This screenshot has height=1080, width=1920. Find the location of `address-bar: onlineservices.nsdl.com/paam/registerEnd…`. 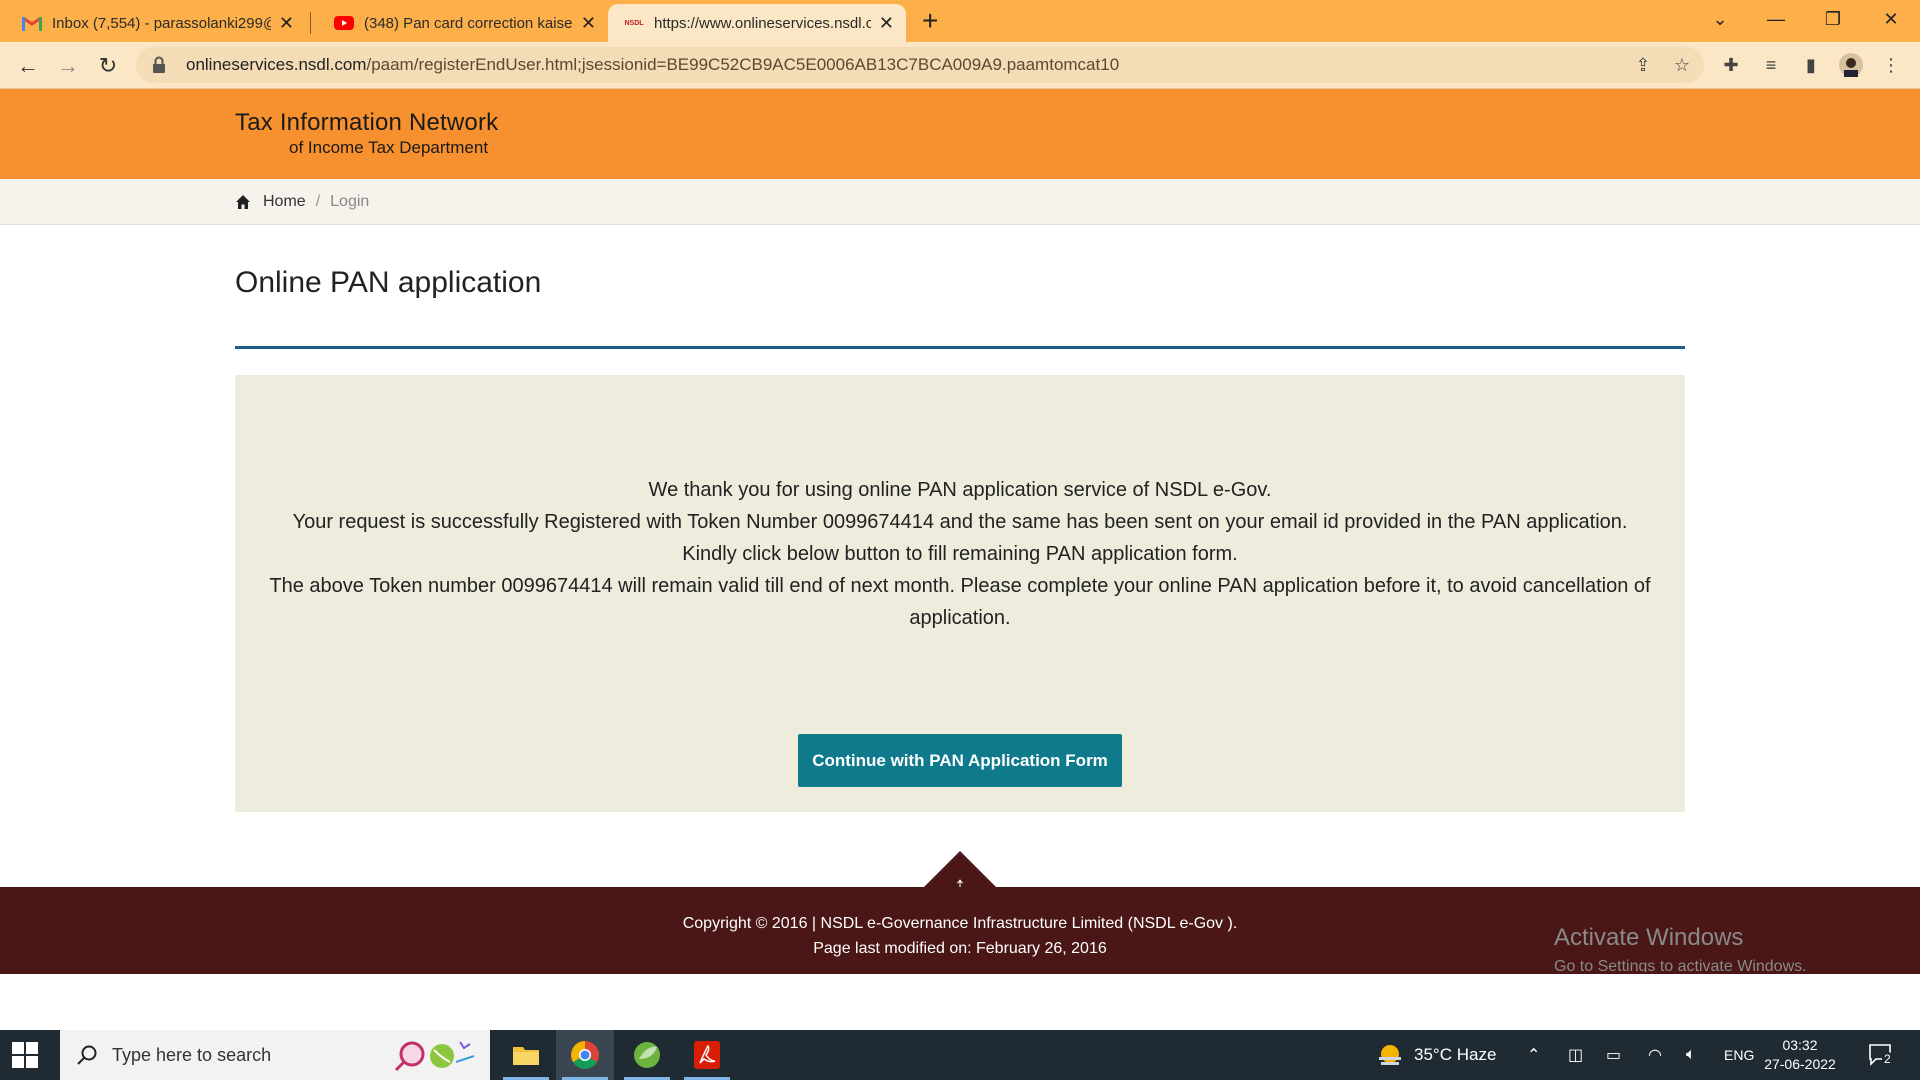

address-bar: onlineservices.nsdl.com/paam/registerEnd… is located at coordinates (920, 65).